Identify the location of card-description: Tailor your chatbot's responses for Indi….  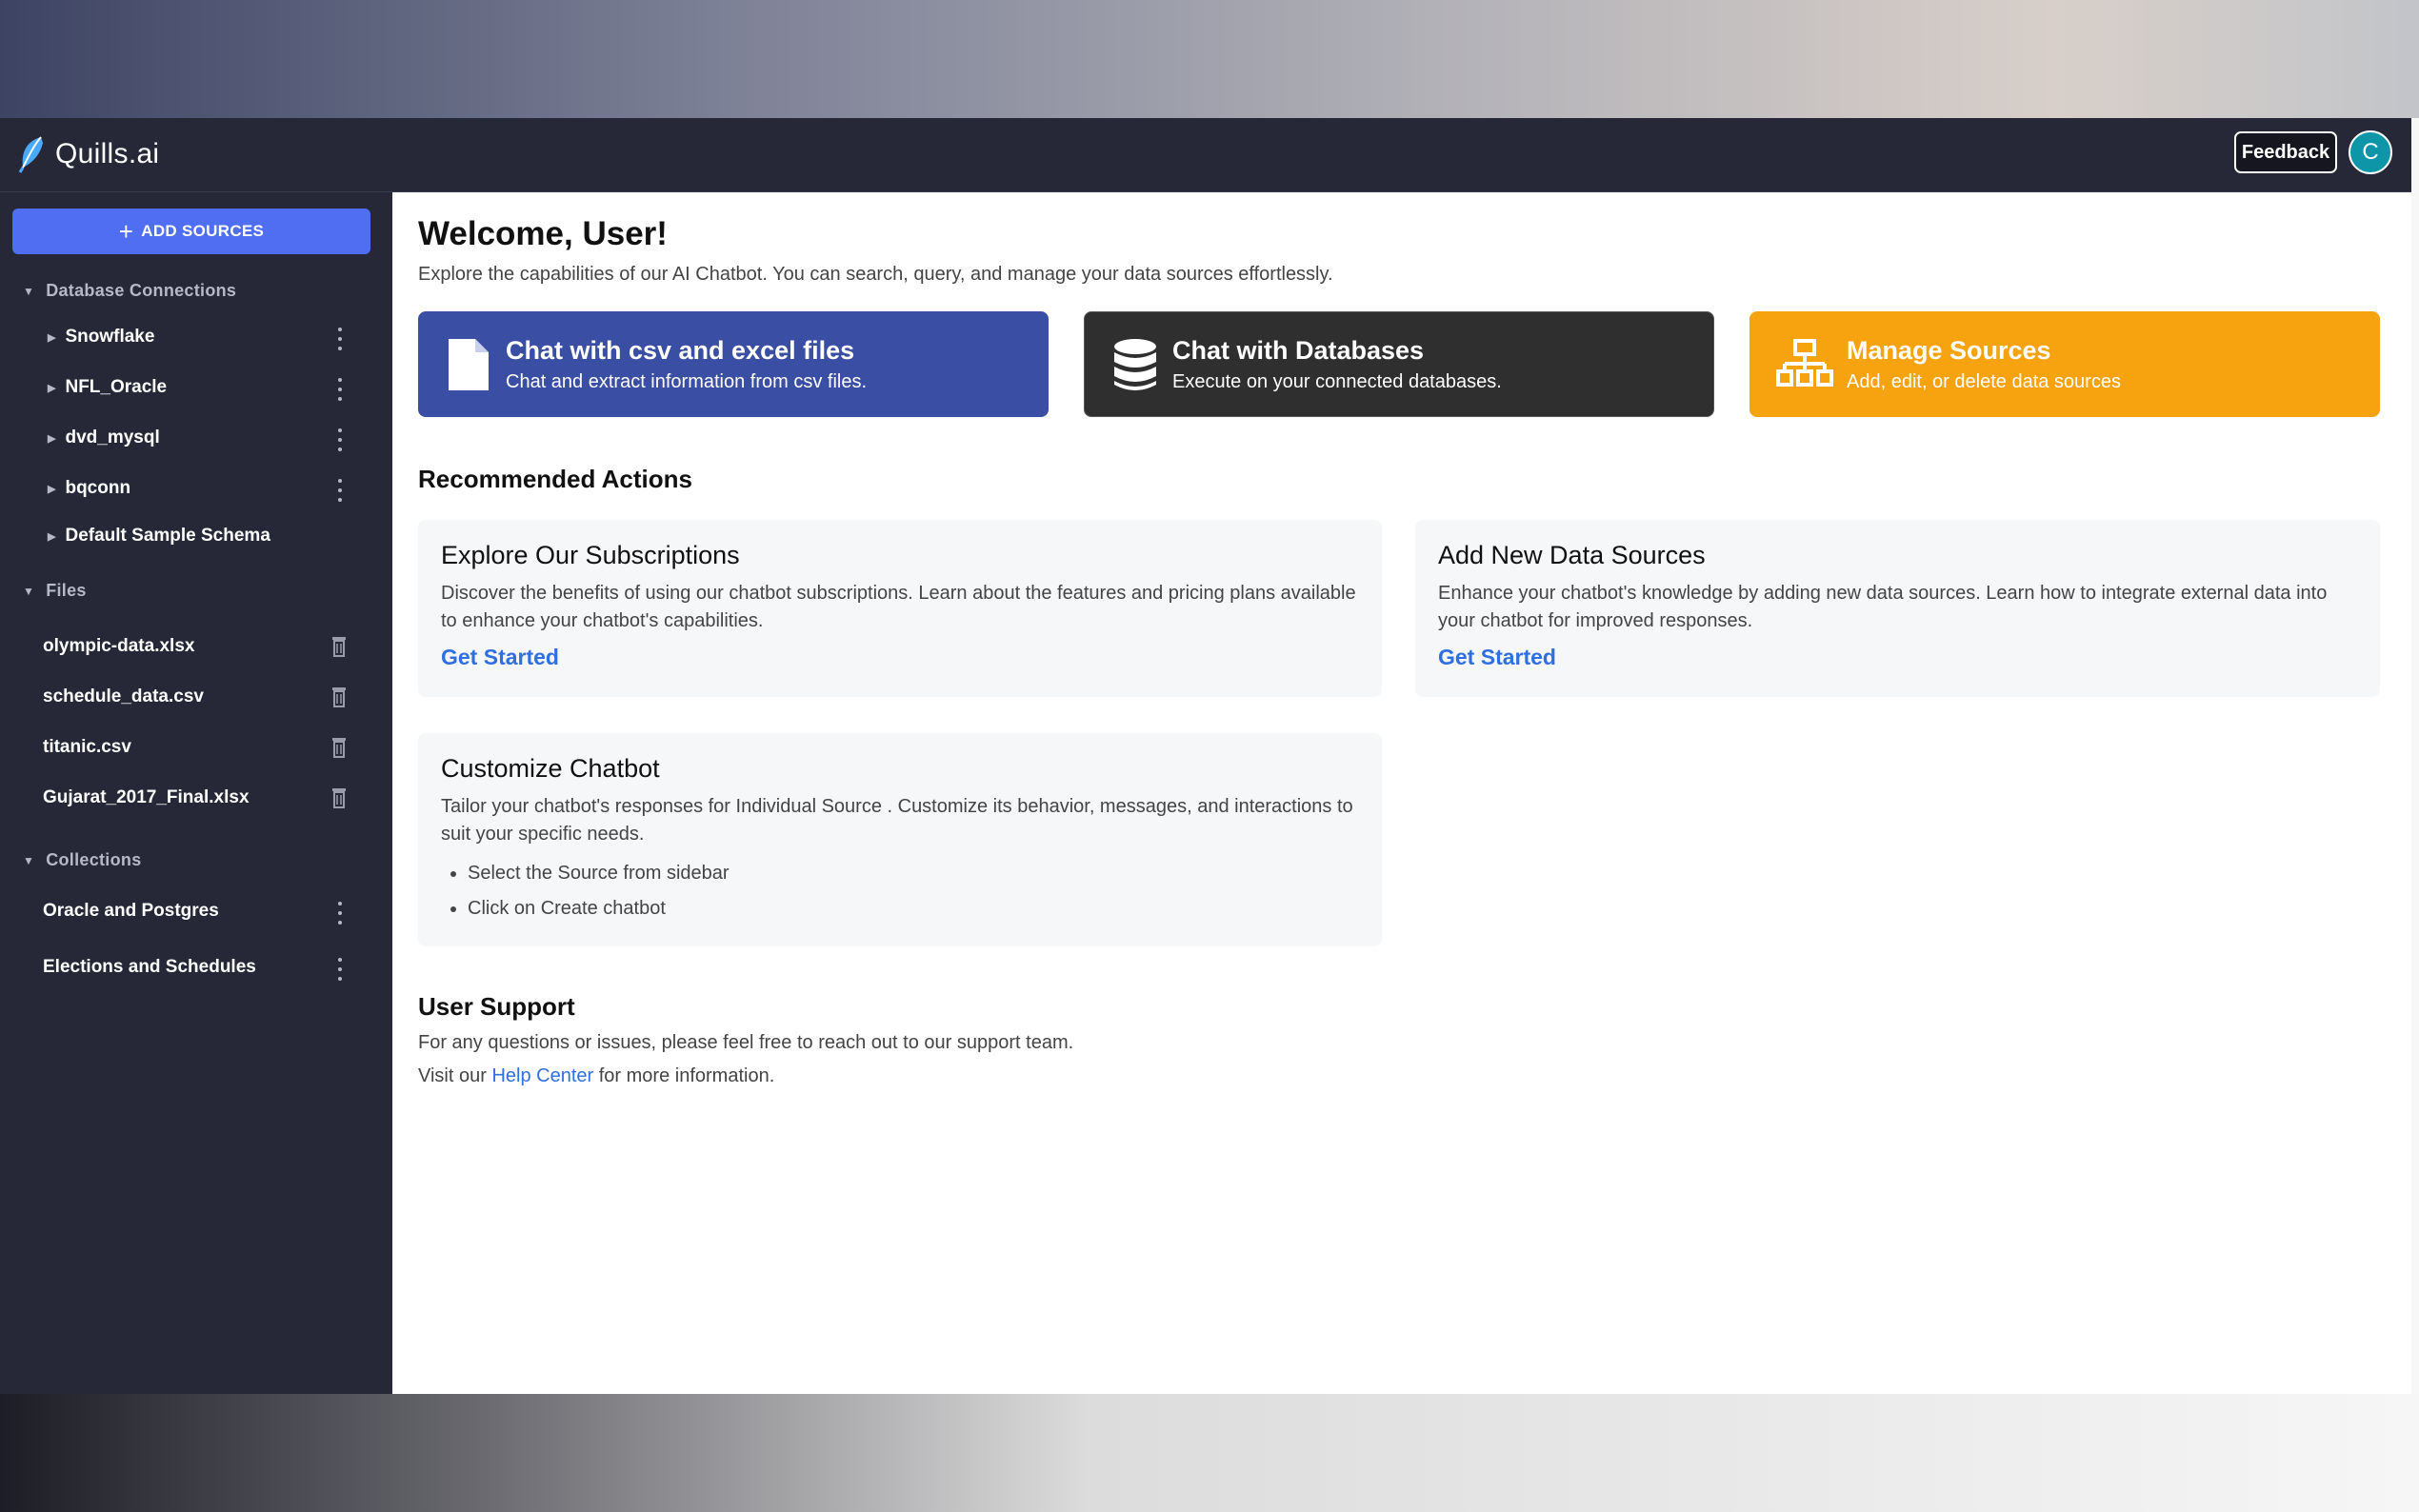
(897, 820).